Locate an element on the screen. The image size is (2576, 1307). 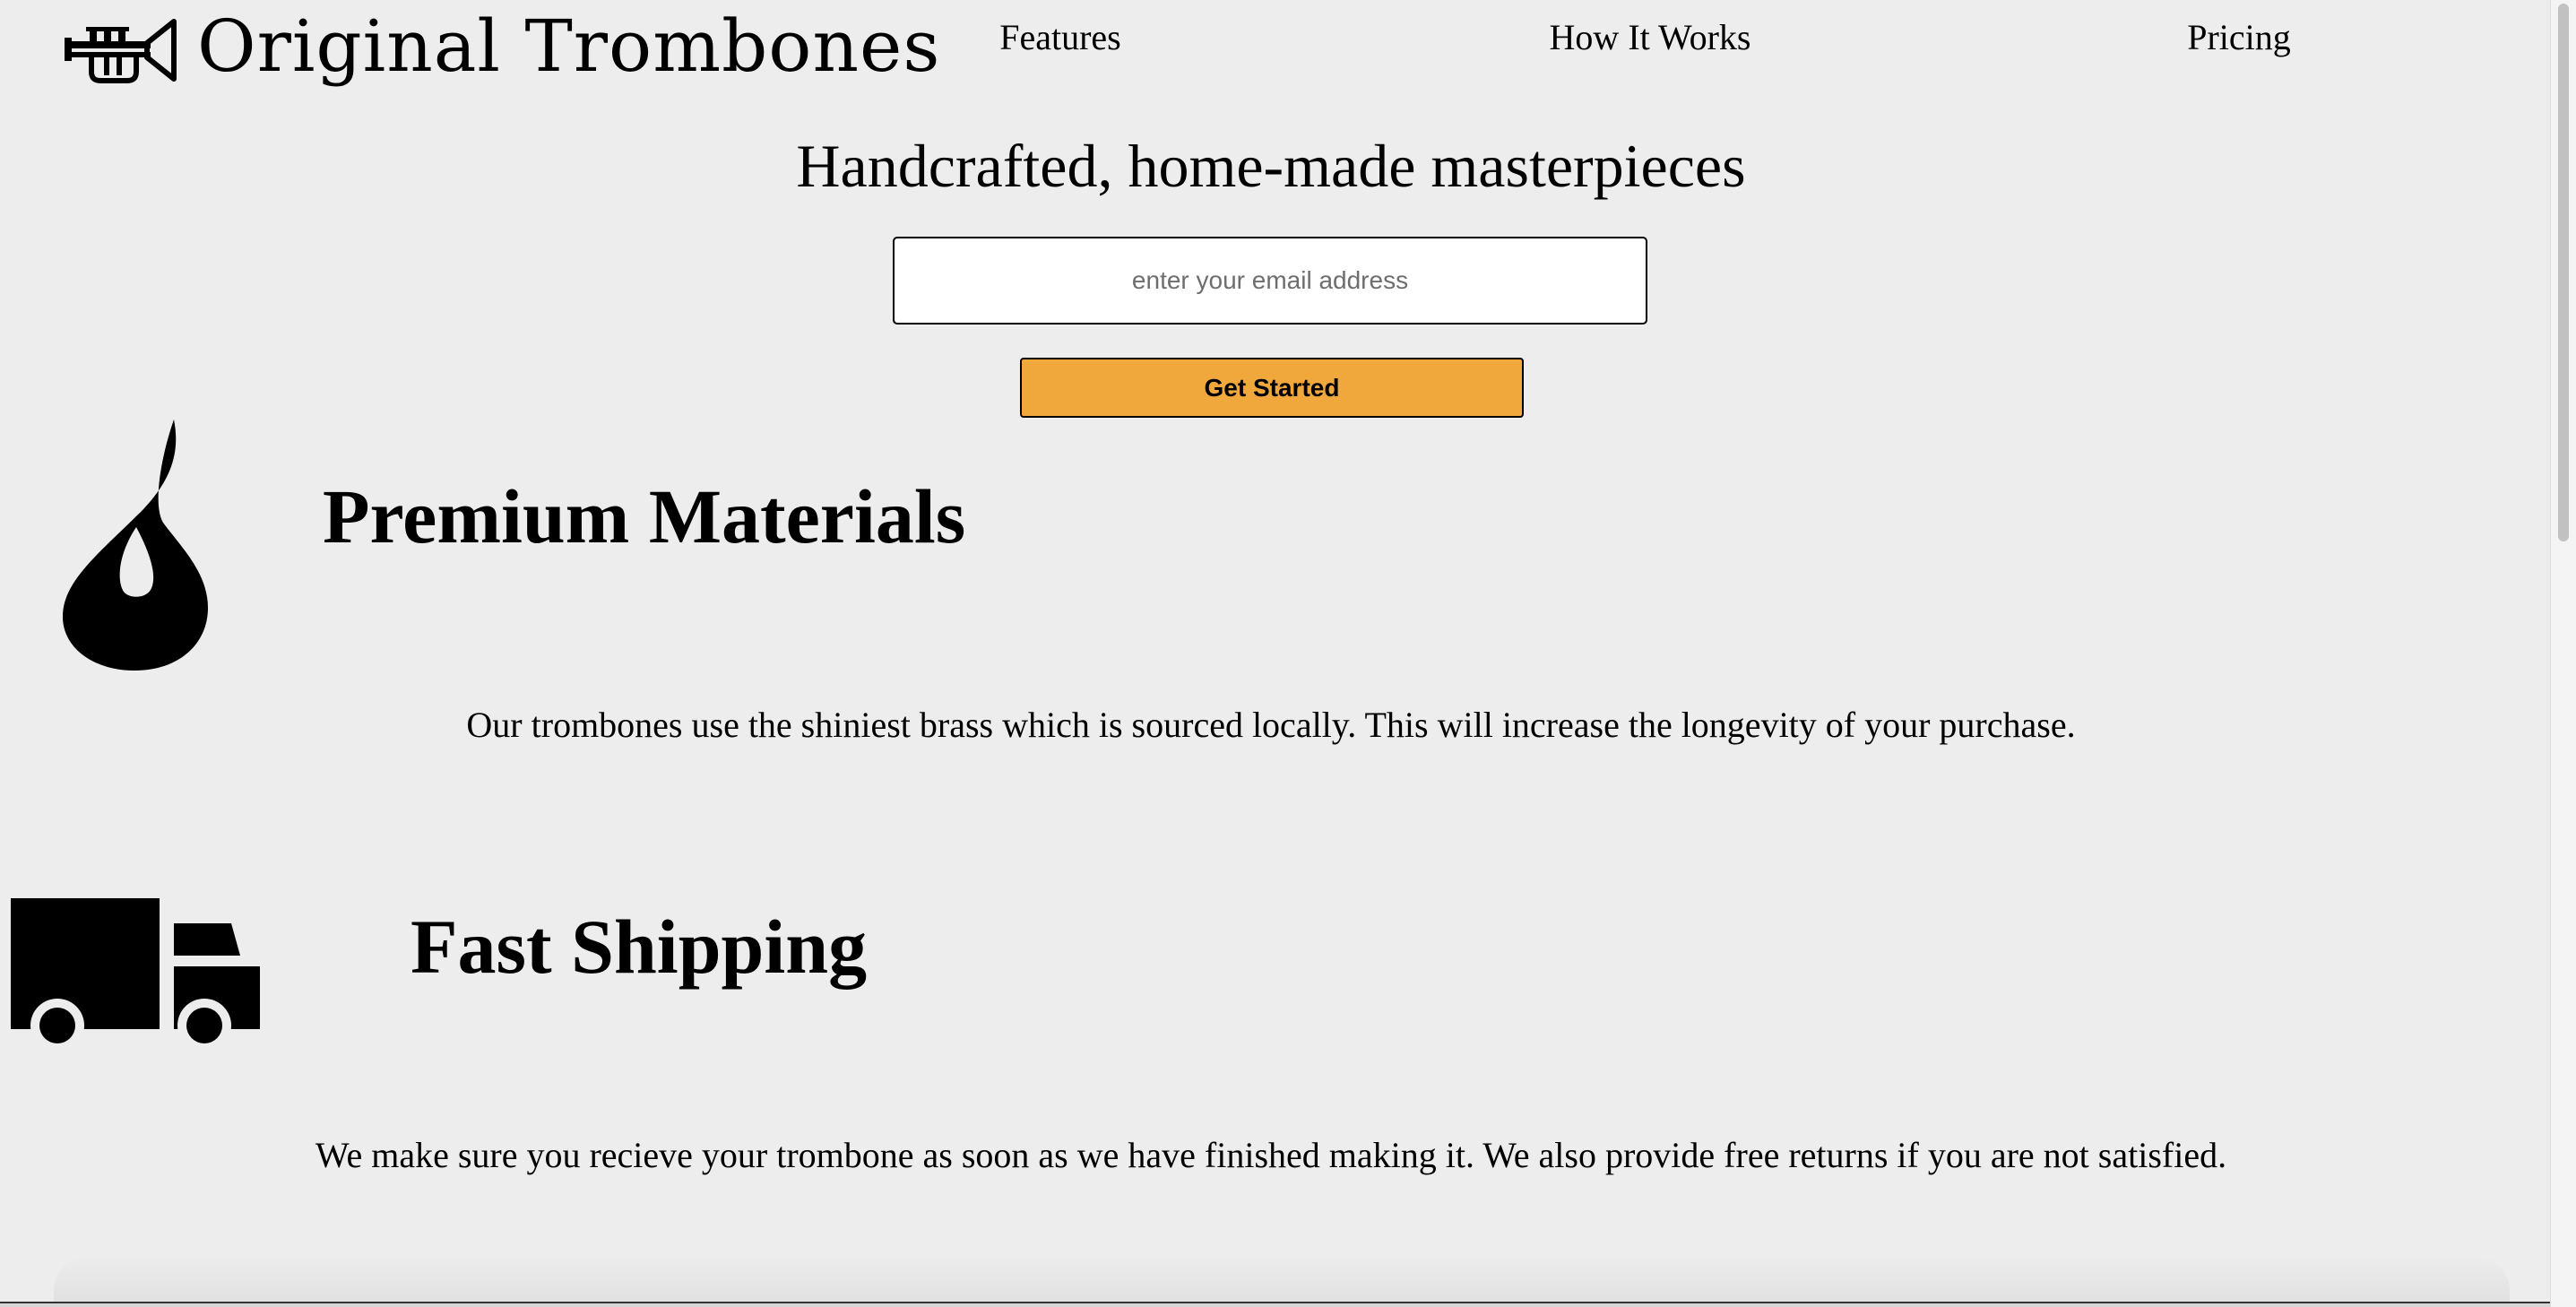
nav-link-pricing: Pricing is located at coordinates (2239, 38).